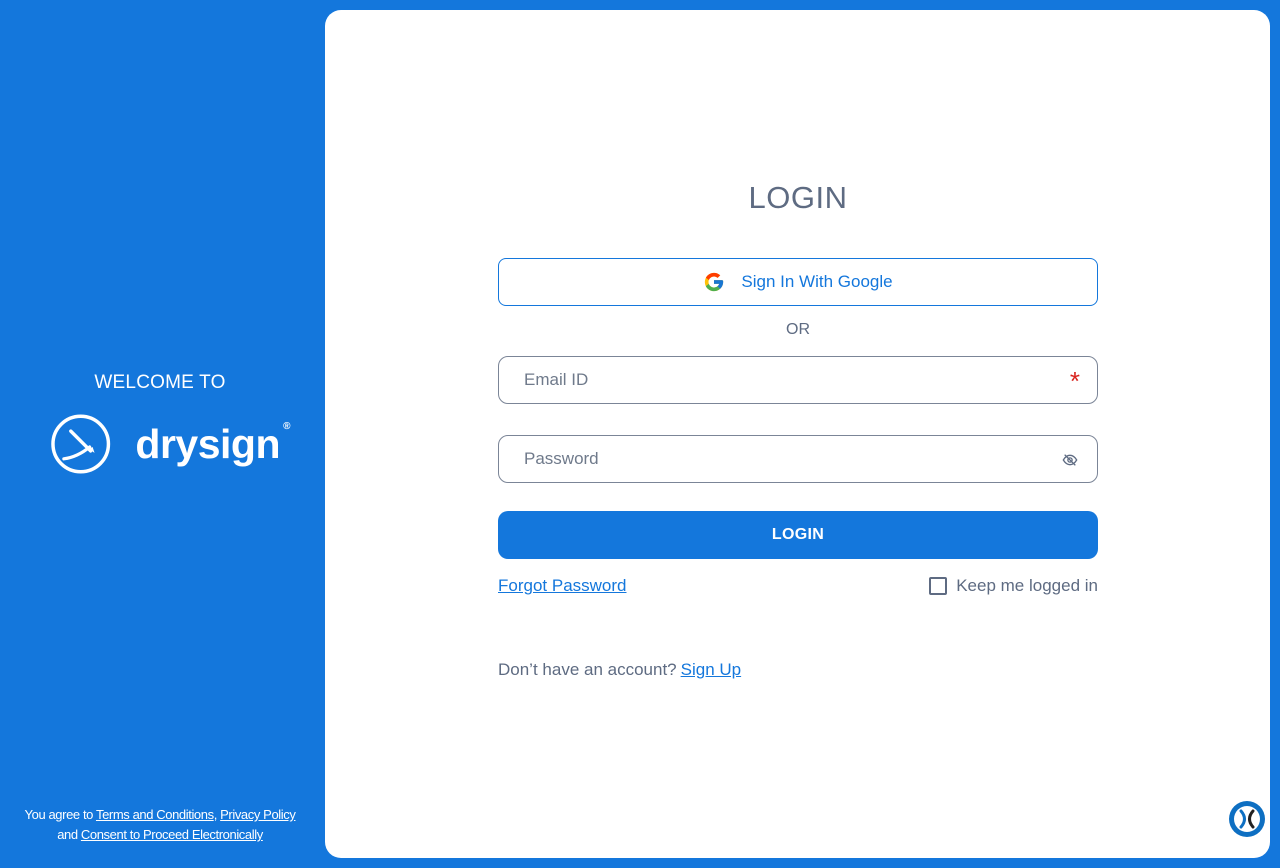 Image resolution: width=1280 pixels, height=868 pixels. I want to click on legal-and: and, so click(67, 834).